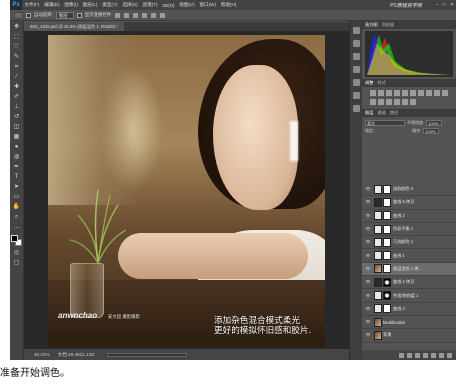 This screenshot has height=387, width=466. I want to click on selective-color-icon, so click(413, 102).